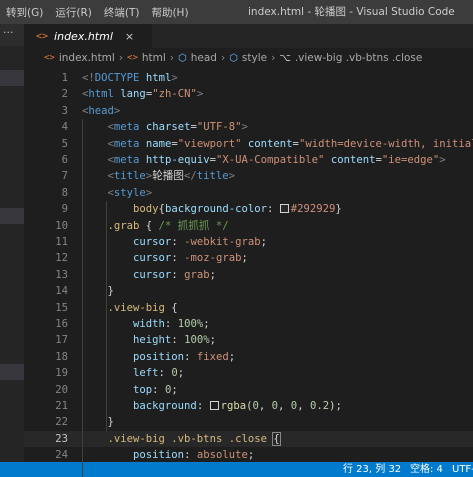 The height and width of the screenshot is (477, 473). What do you see at coordinates (248, 275) in the screenshot?
I see `code-line: 13 cursor: grab;` at bounding box center [248, 275].